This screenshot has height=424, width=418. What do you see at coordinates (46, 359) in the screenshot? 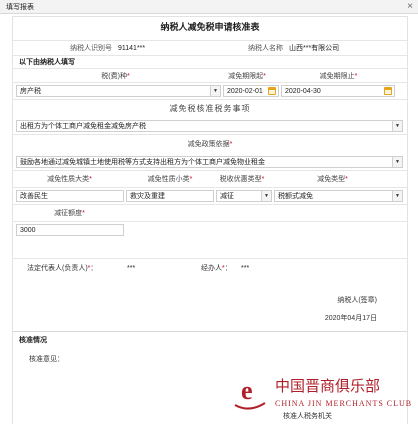
I see `approval-opinion-label: 核准意见：` at bounding box center [46, 359].